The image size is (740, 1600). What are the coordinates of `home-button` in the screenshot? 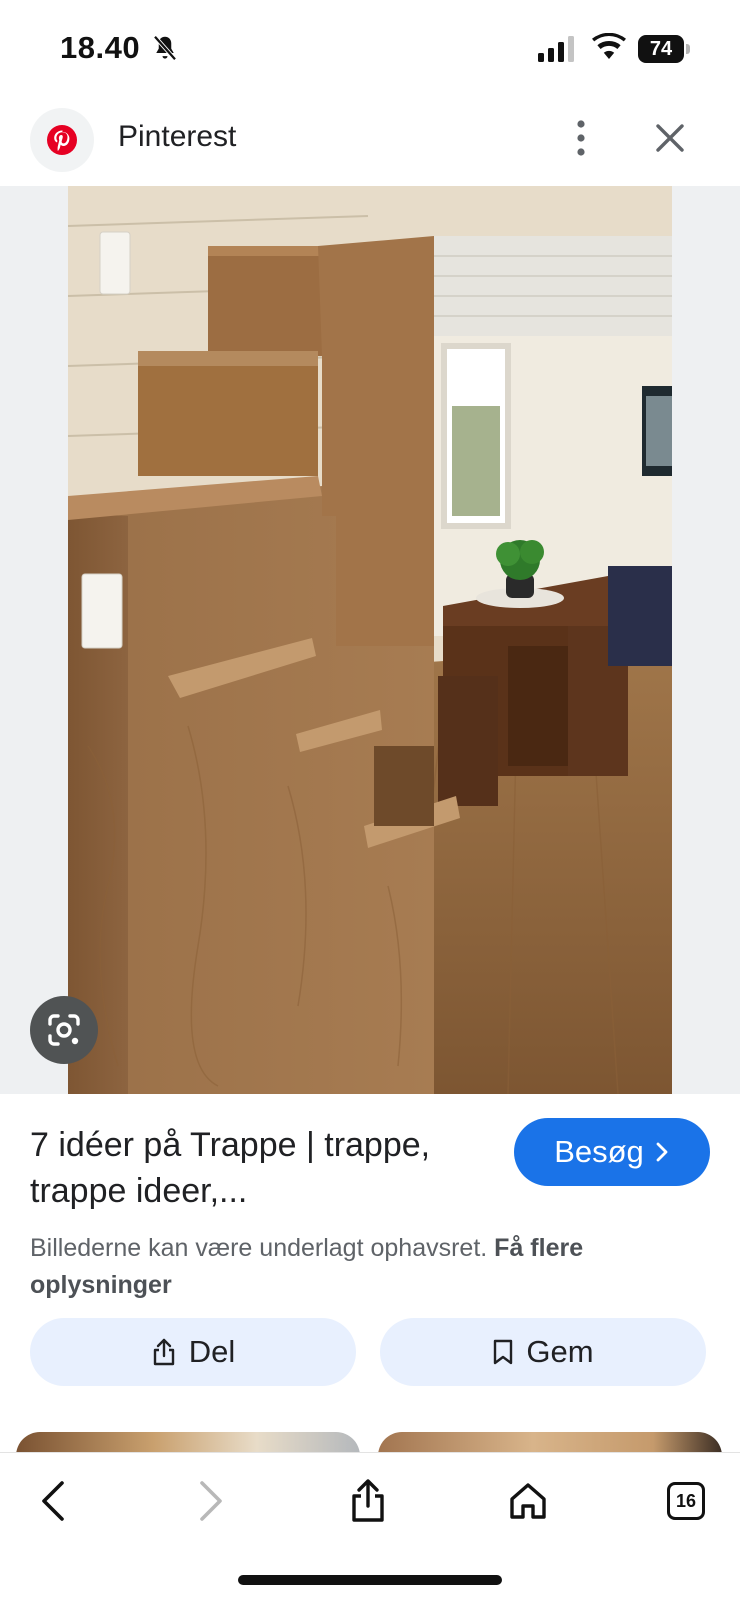 It's located at (528, 1501).